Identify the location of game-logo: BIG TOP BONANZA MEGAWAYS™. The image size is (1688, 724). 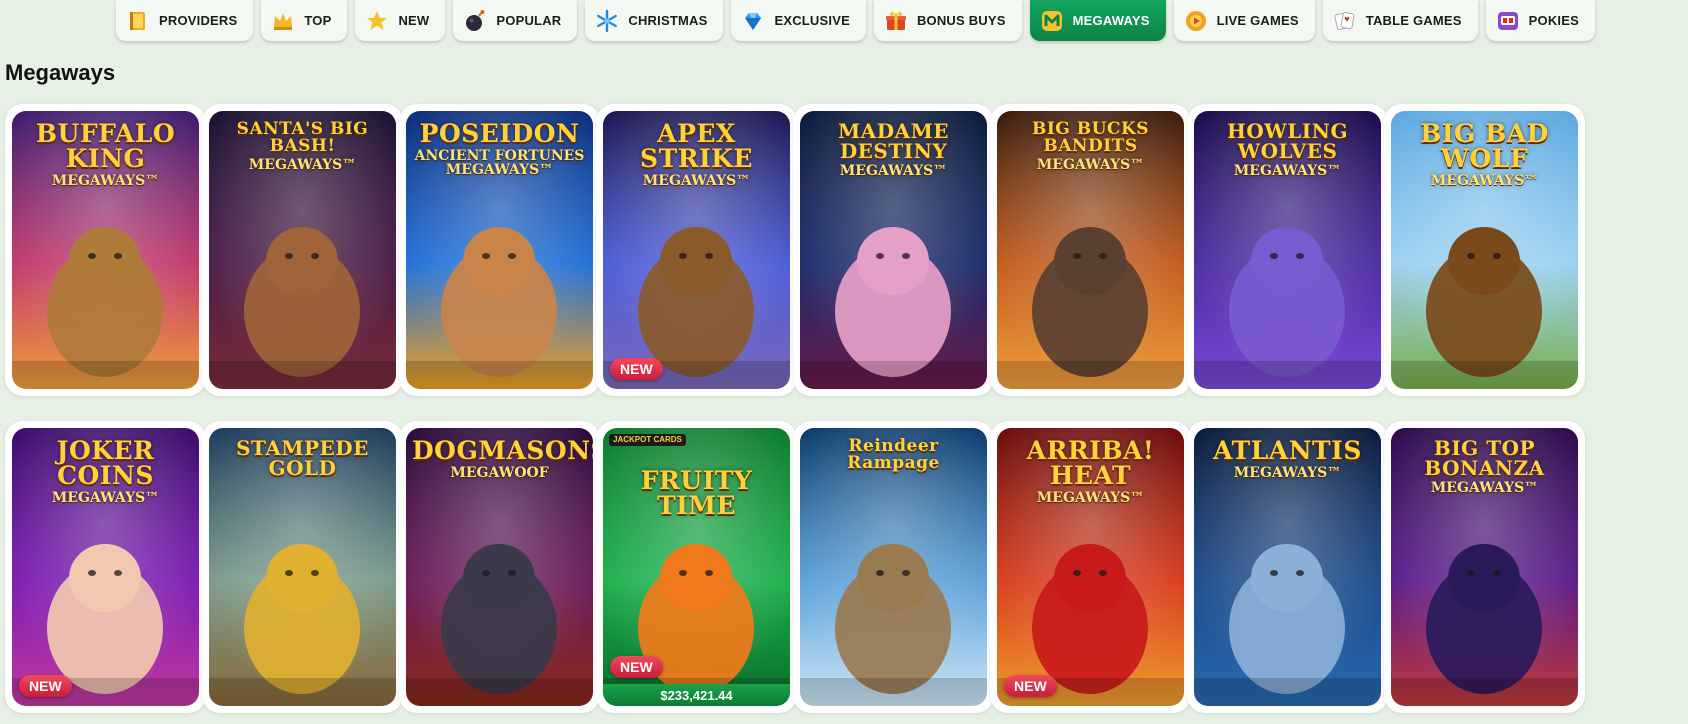
(1484, 466).